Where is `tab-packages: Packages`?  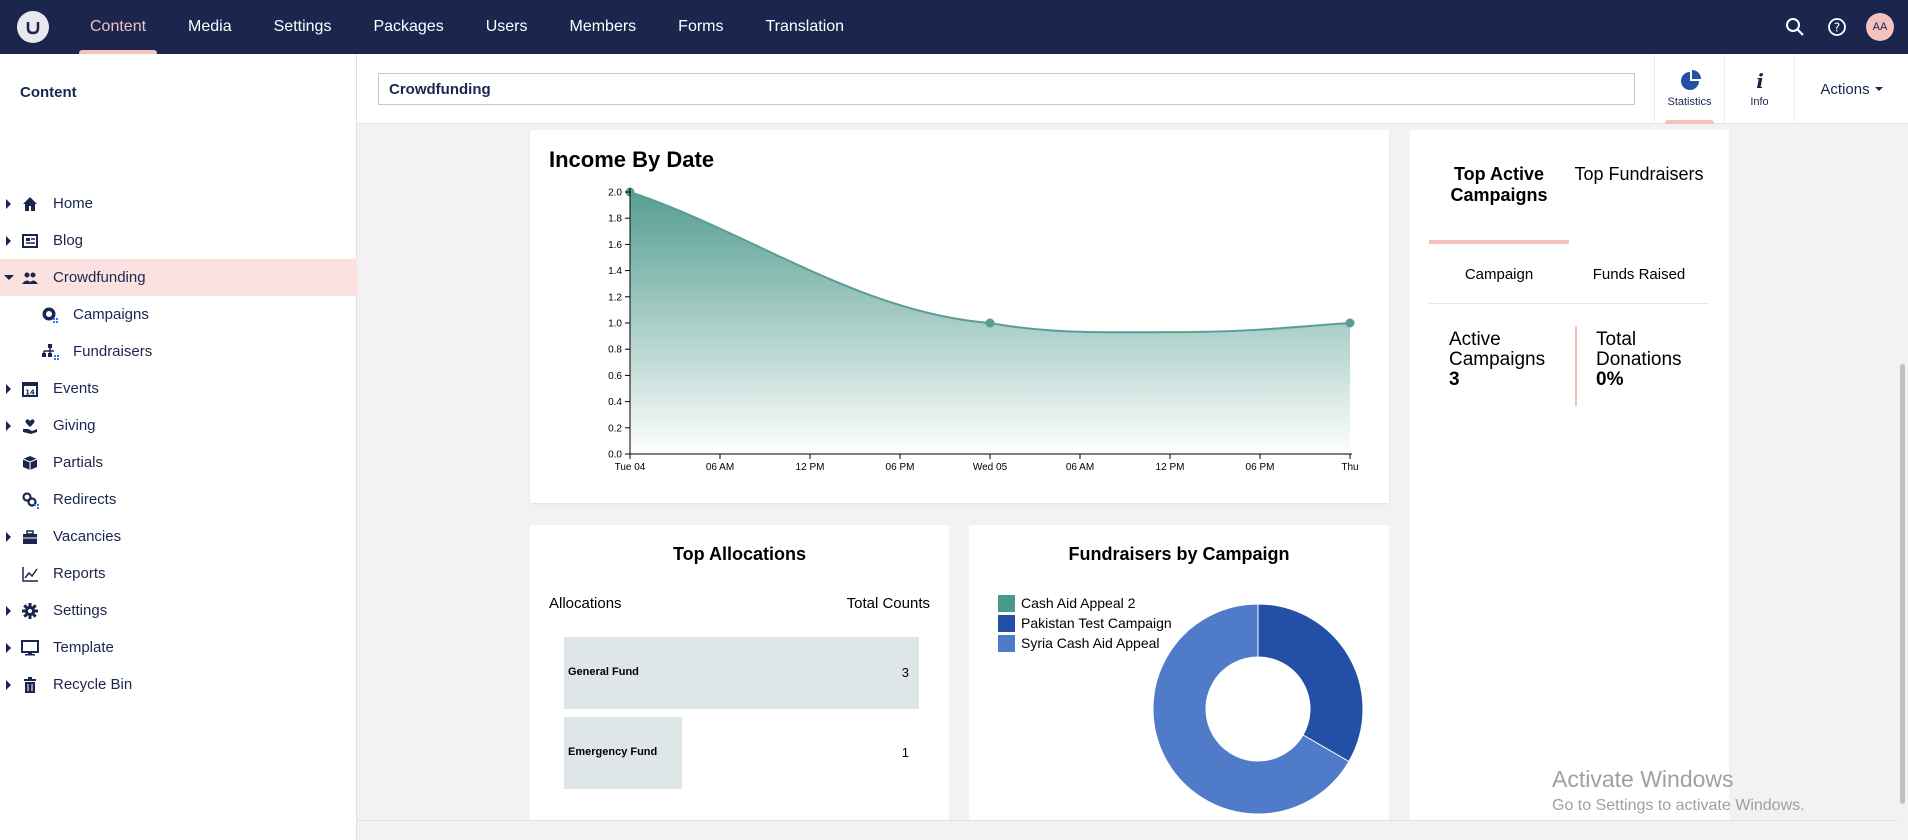
tab-packages: Packages is located at coordinates (408, 27).